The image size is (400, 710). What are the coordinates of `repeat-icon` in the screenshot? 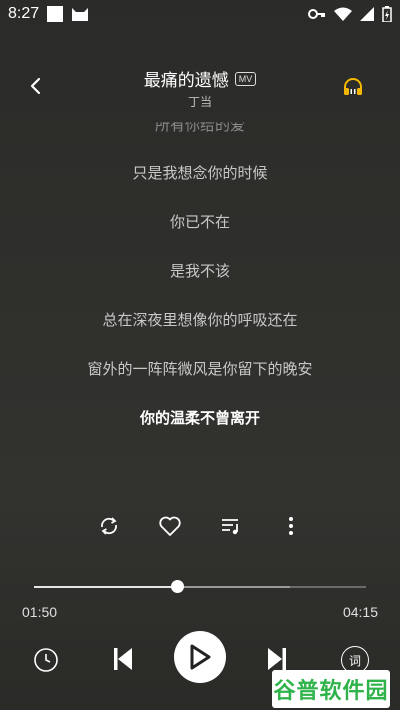 It's located at (109, 526).